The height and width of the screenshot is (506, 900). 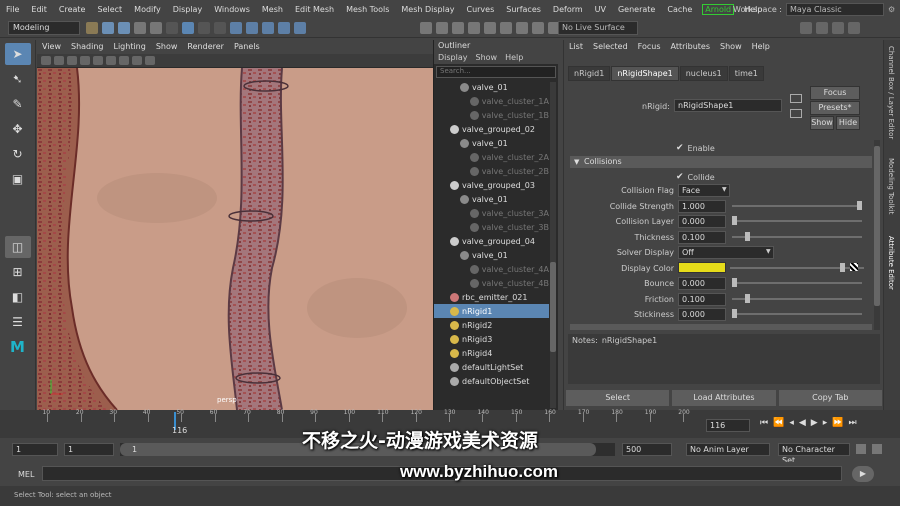 I want to click on tab-nucleus1: nucleus1, so click(x=703, y=73).